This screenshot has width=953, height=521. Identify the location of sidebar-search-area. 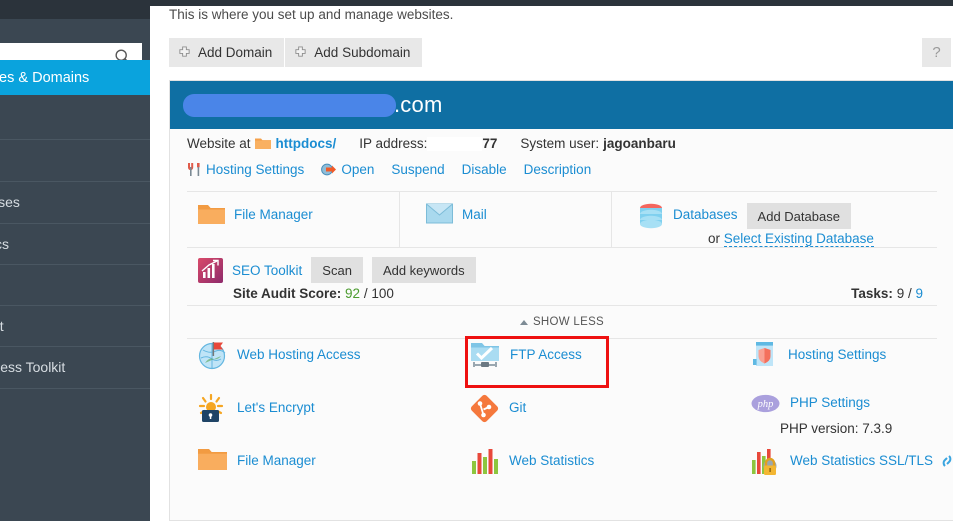
(75, 44).